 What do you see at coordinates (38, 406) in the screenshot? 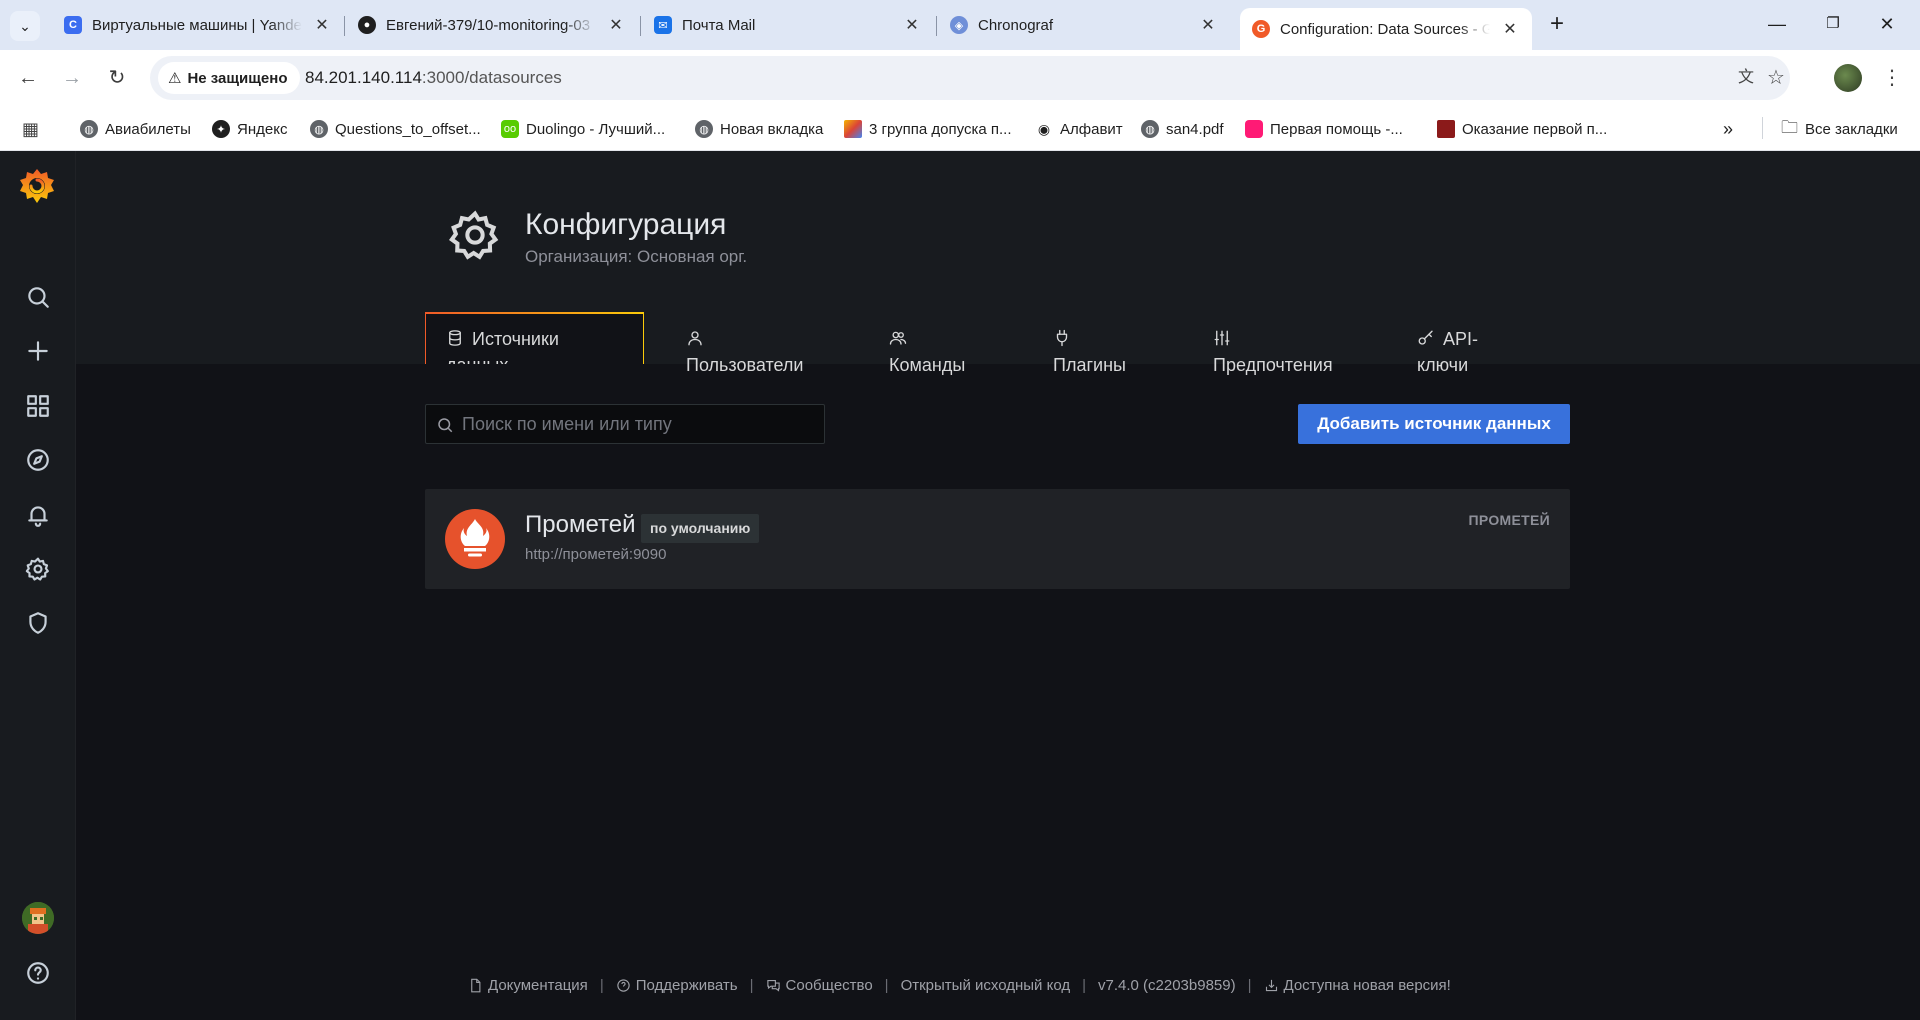
I see `dashboards-grid-icon` at bounding box center [38, 406].